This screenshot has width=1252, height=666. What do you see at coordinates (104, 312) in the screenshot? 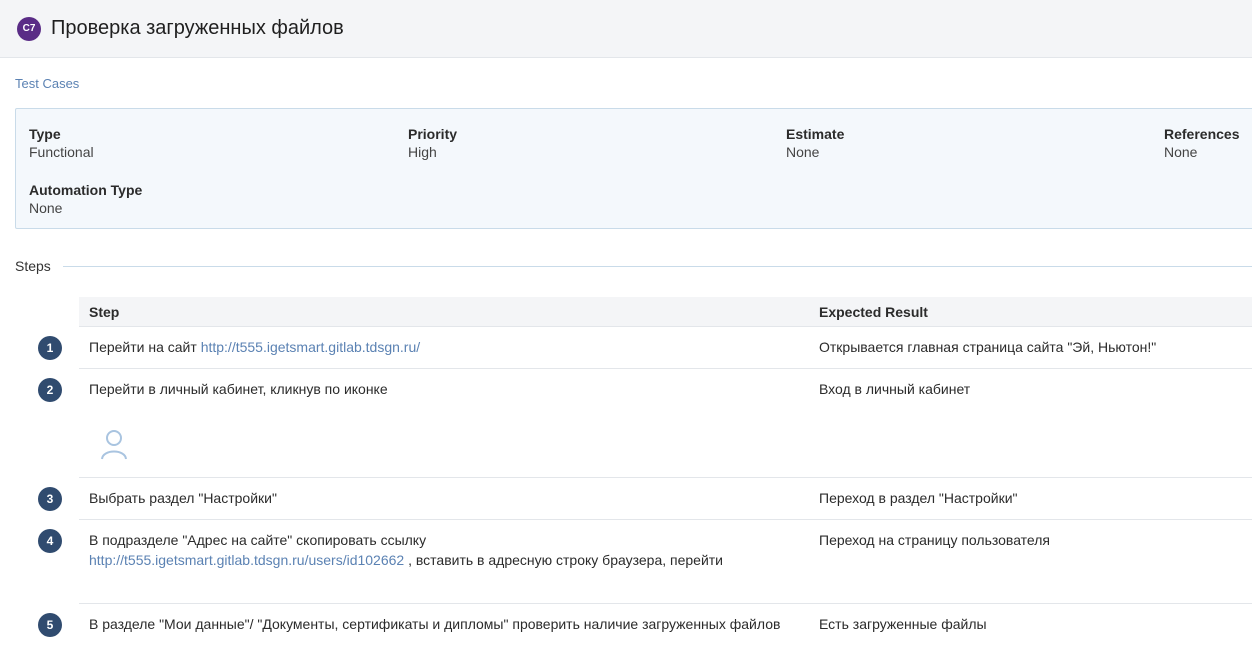
I see `column-step: Step` at bounding box center [104, 312].